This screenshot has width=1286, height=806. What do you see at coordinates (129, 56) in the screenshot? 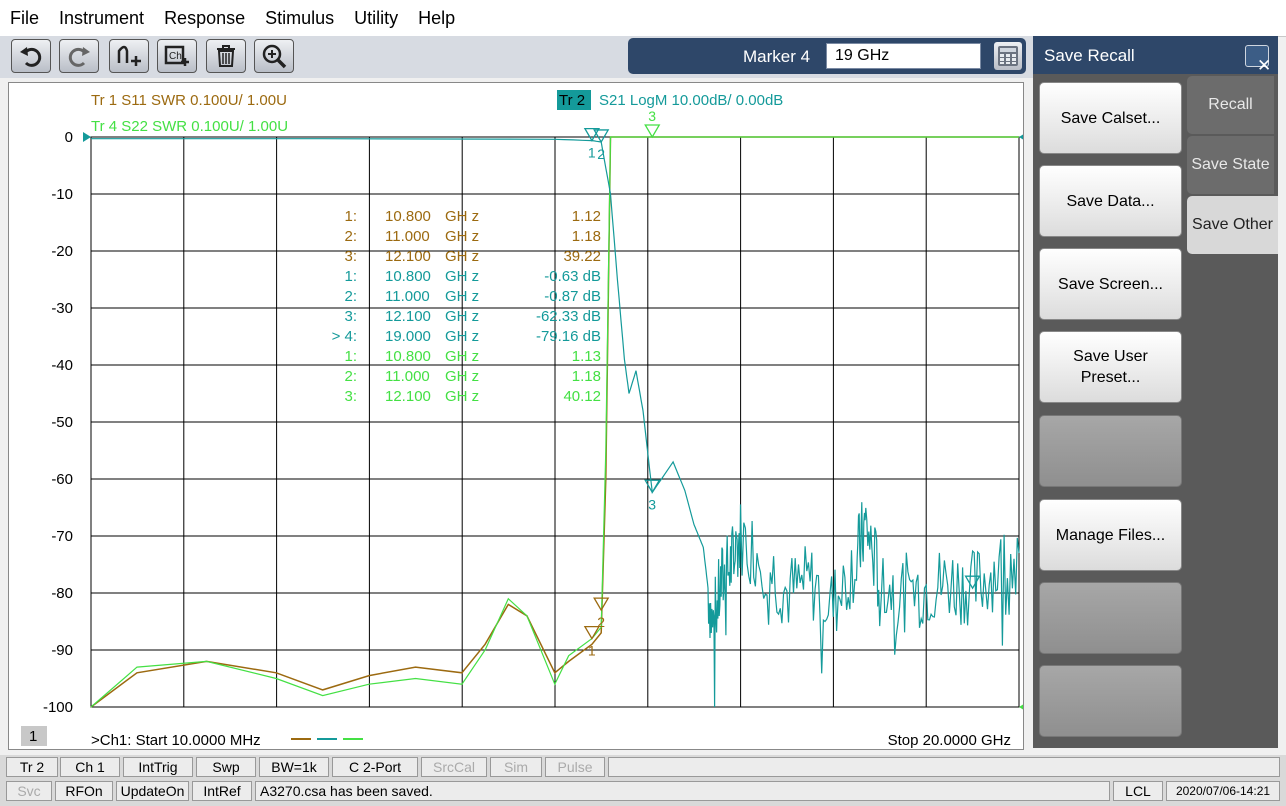
I see `add-trace-button` at bounding box center [129, 56].